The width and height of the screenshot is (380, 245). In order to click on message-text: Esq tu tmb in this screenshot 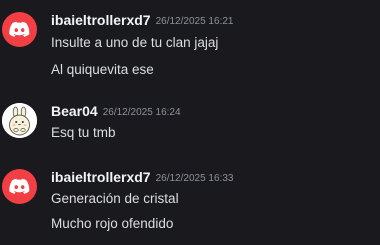, I will do `click(83, 132)`.